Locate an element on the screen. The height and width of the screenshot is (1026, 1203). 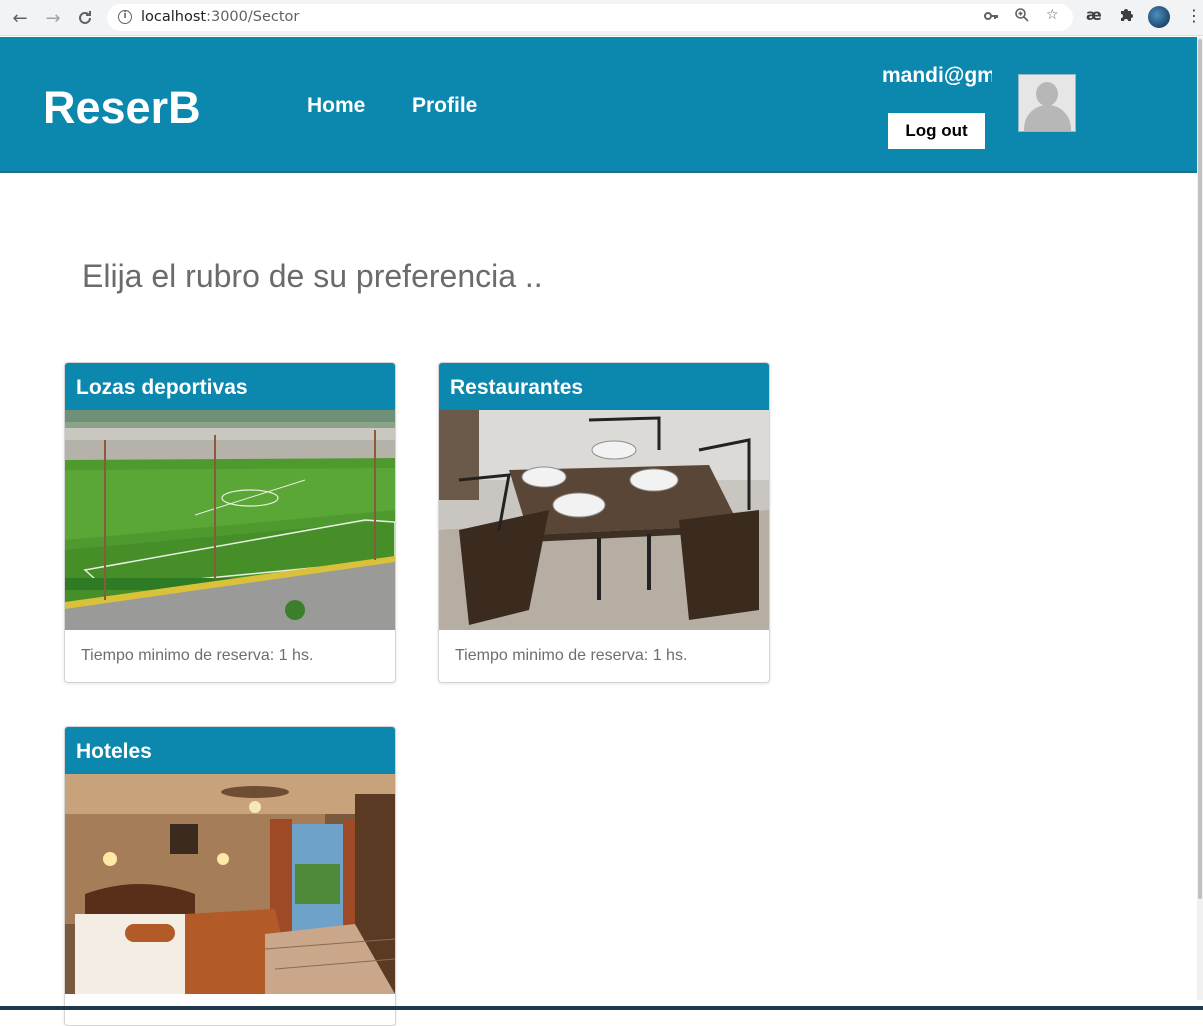
sector-card-hotels: Hoteles is located at coordinates (230, 876).